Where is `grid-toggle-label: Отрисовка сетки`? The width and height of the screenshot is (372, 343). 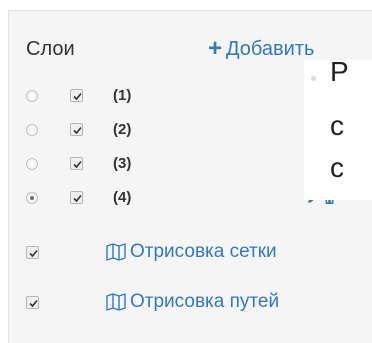
grid-toggle-label: Отрисовка сетки is located at coordinates (203, 251).